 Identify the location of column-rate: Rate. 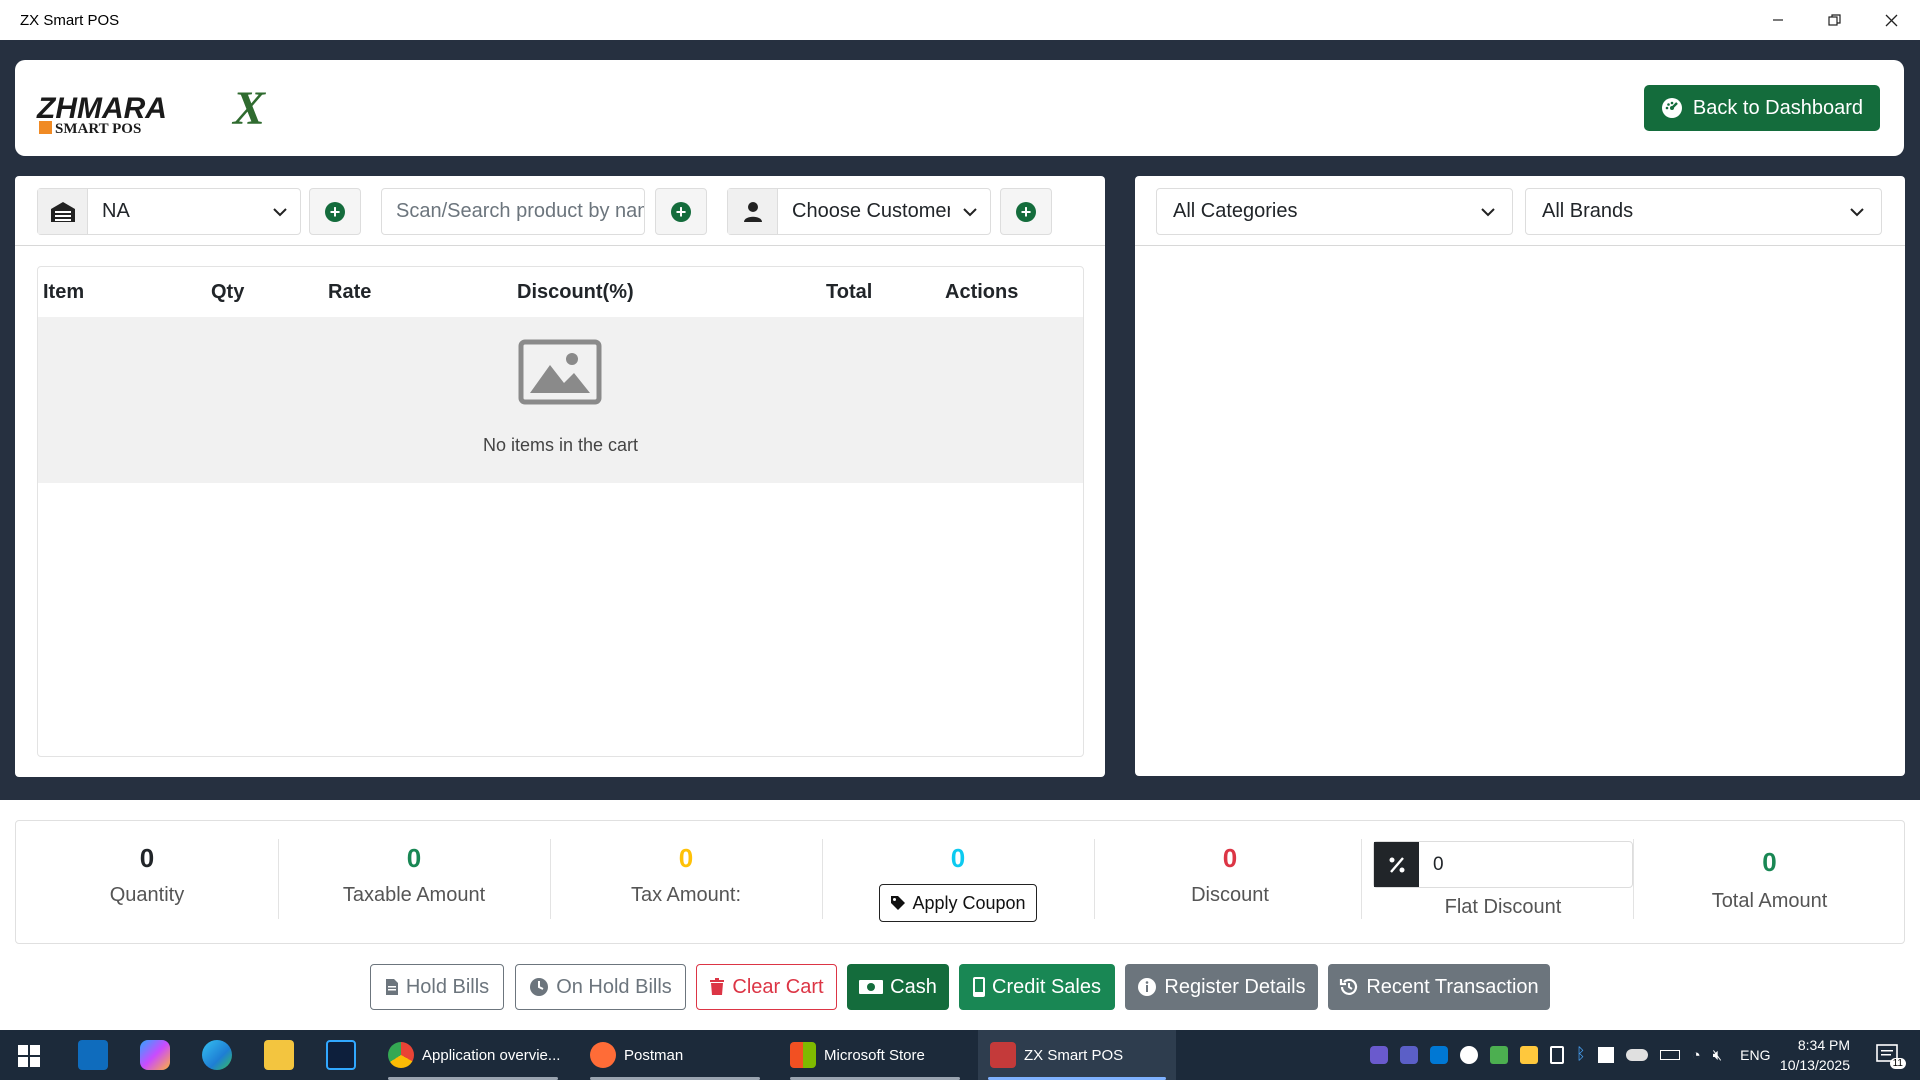
(350, 292).